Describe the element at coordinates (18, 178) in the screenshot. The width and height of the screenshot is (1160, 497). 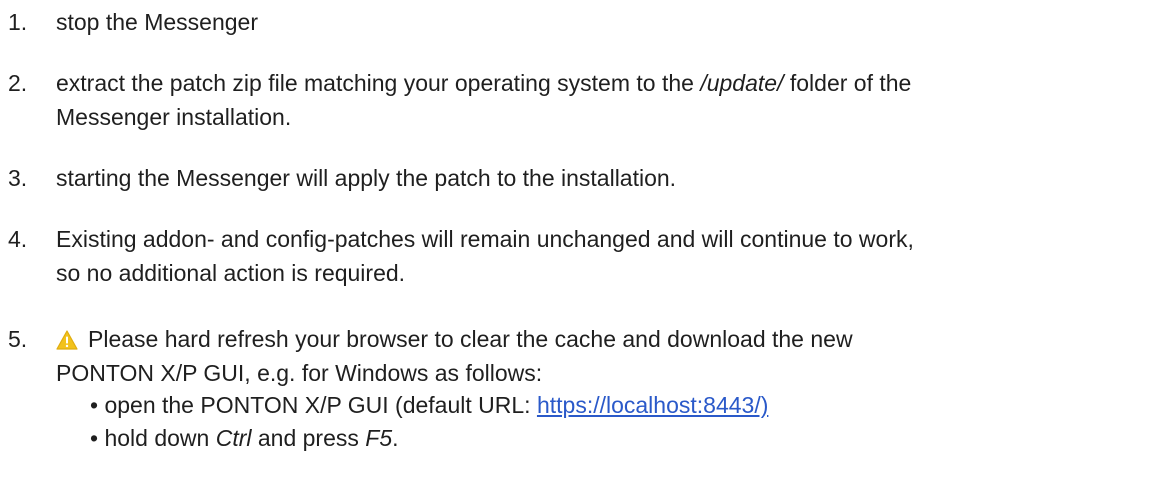
I see `step-number: 3.` at that location.